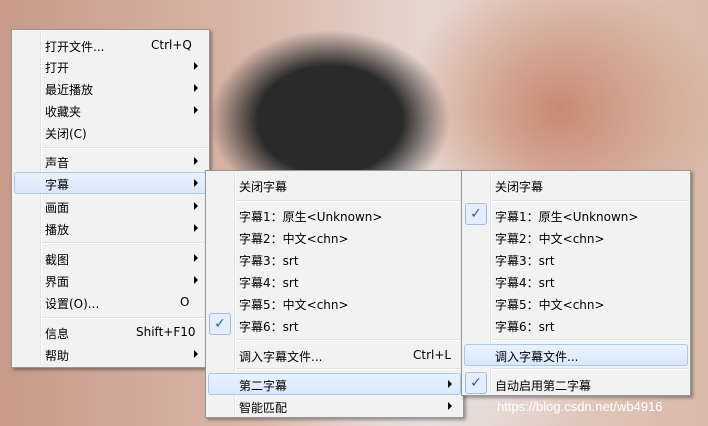 This screenshot has height=426, width=708. I want to click on menu-item-label: 画面, so click(57, 208).